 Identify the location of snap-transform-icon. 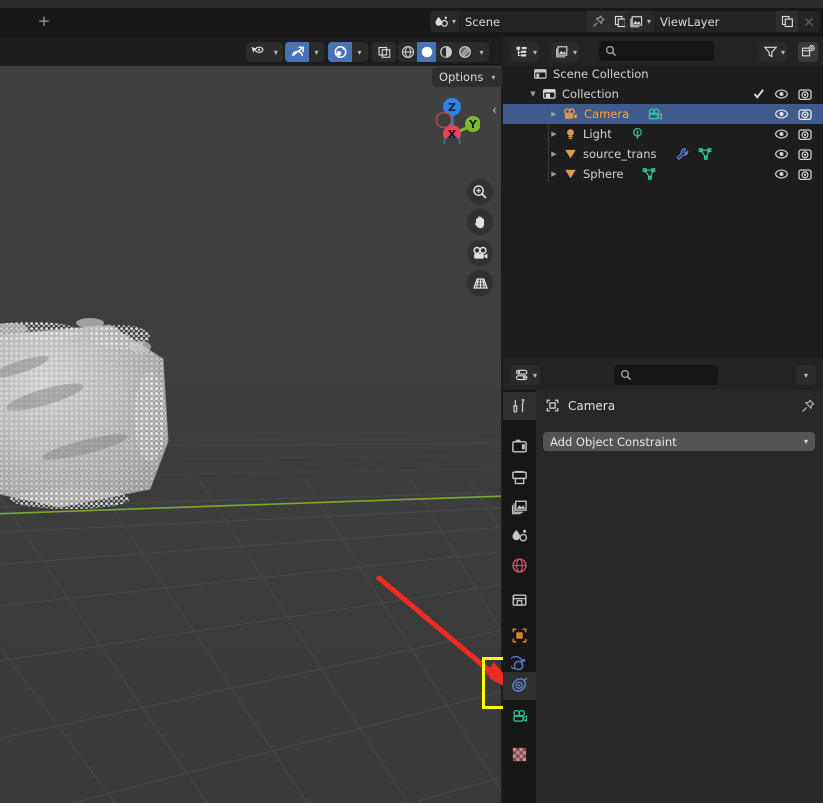
(297, 52).